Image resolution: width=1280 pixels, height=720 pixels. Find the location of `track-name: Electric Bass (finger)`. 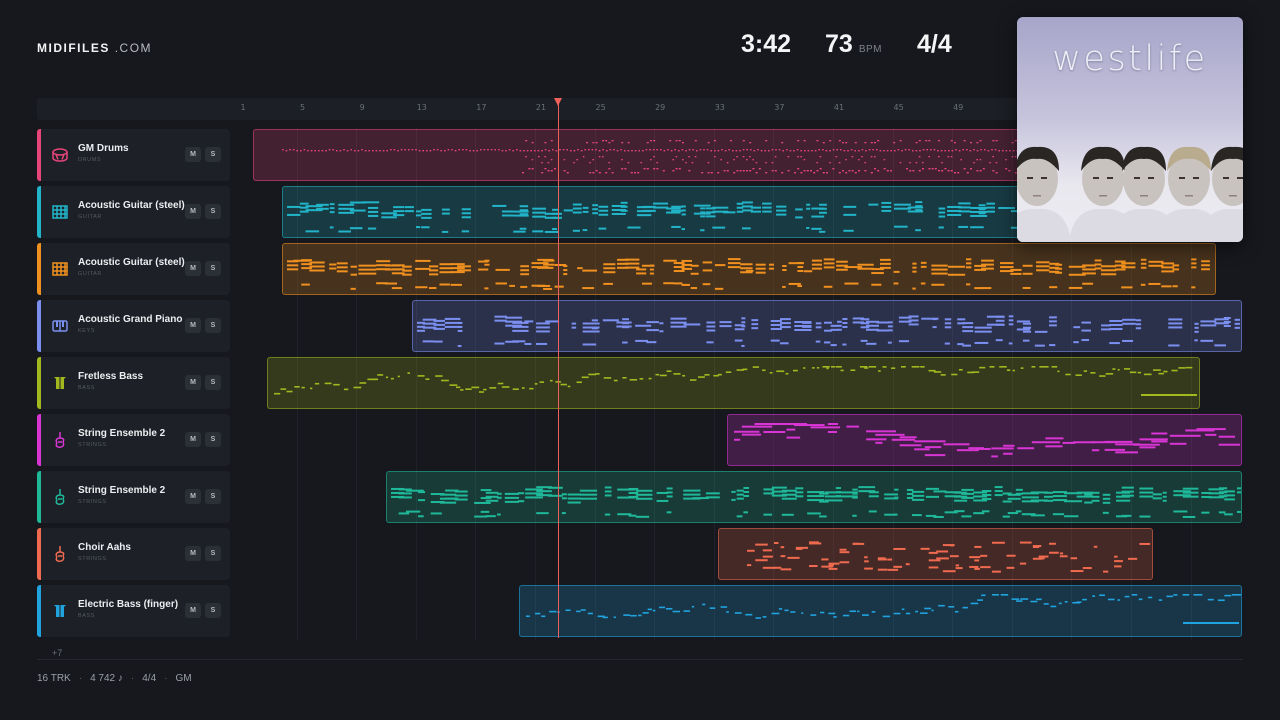

track-name: Electric Bass (finger) is located at coordinates (128, 604).